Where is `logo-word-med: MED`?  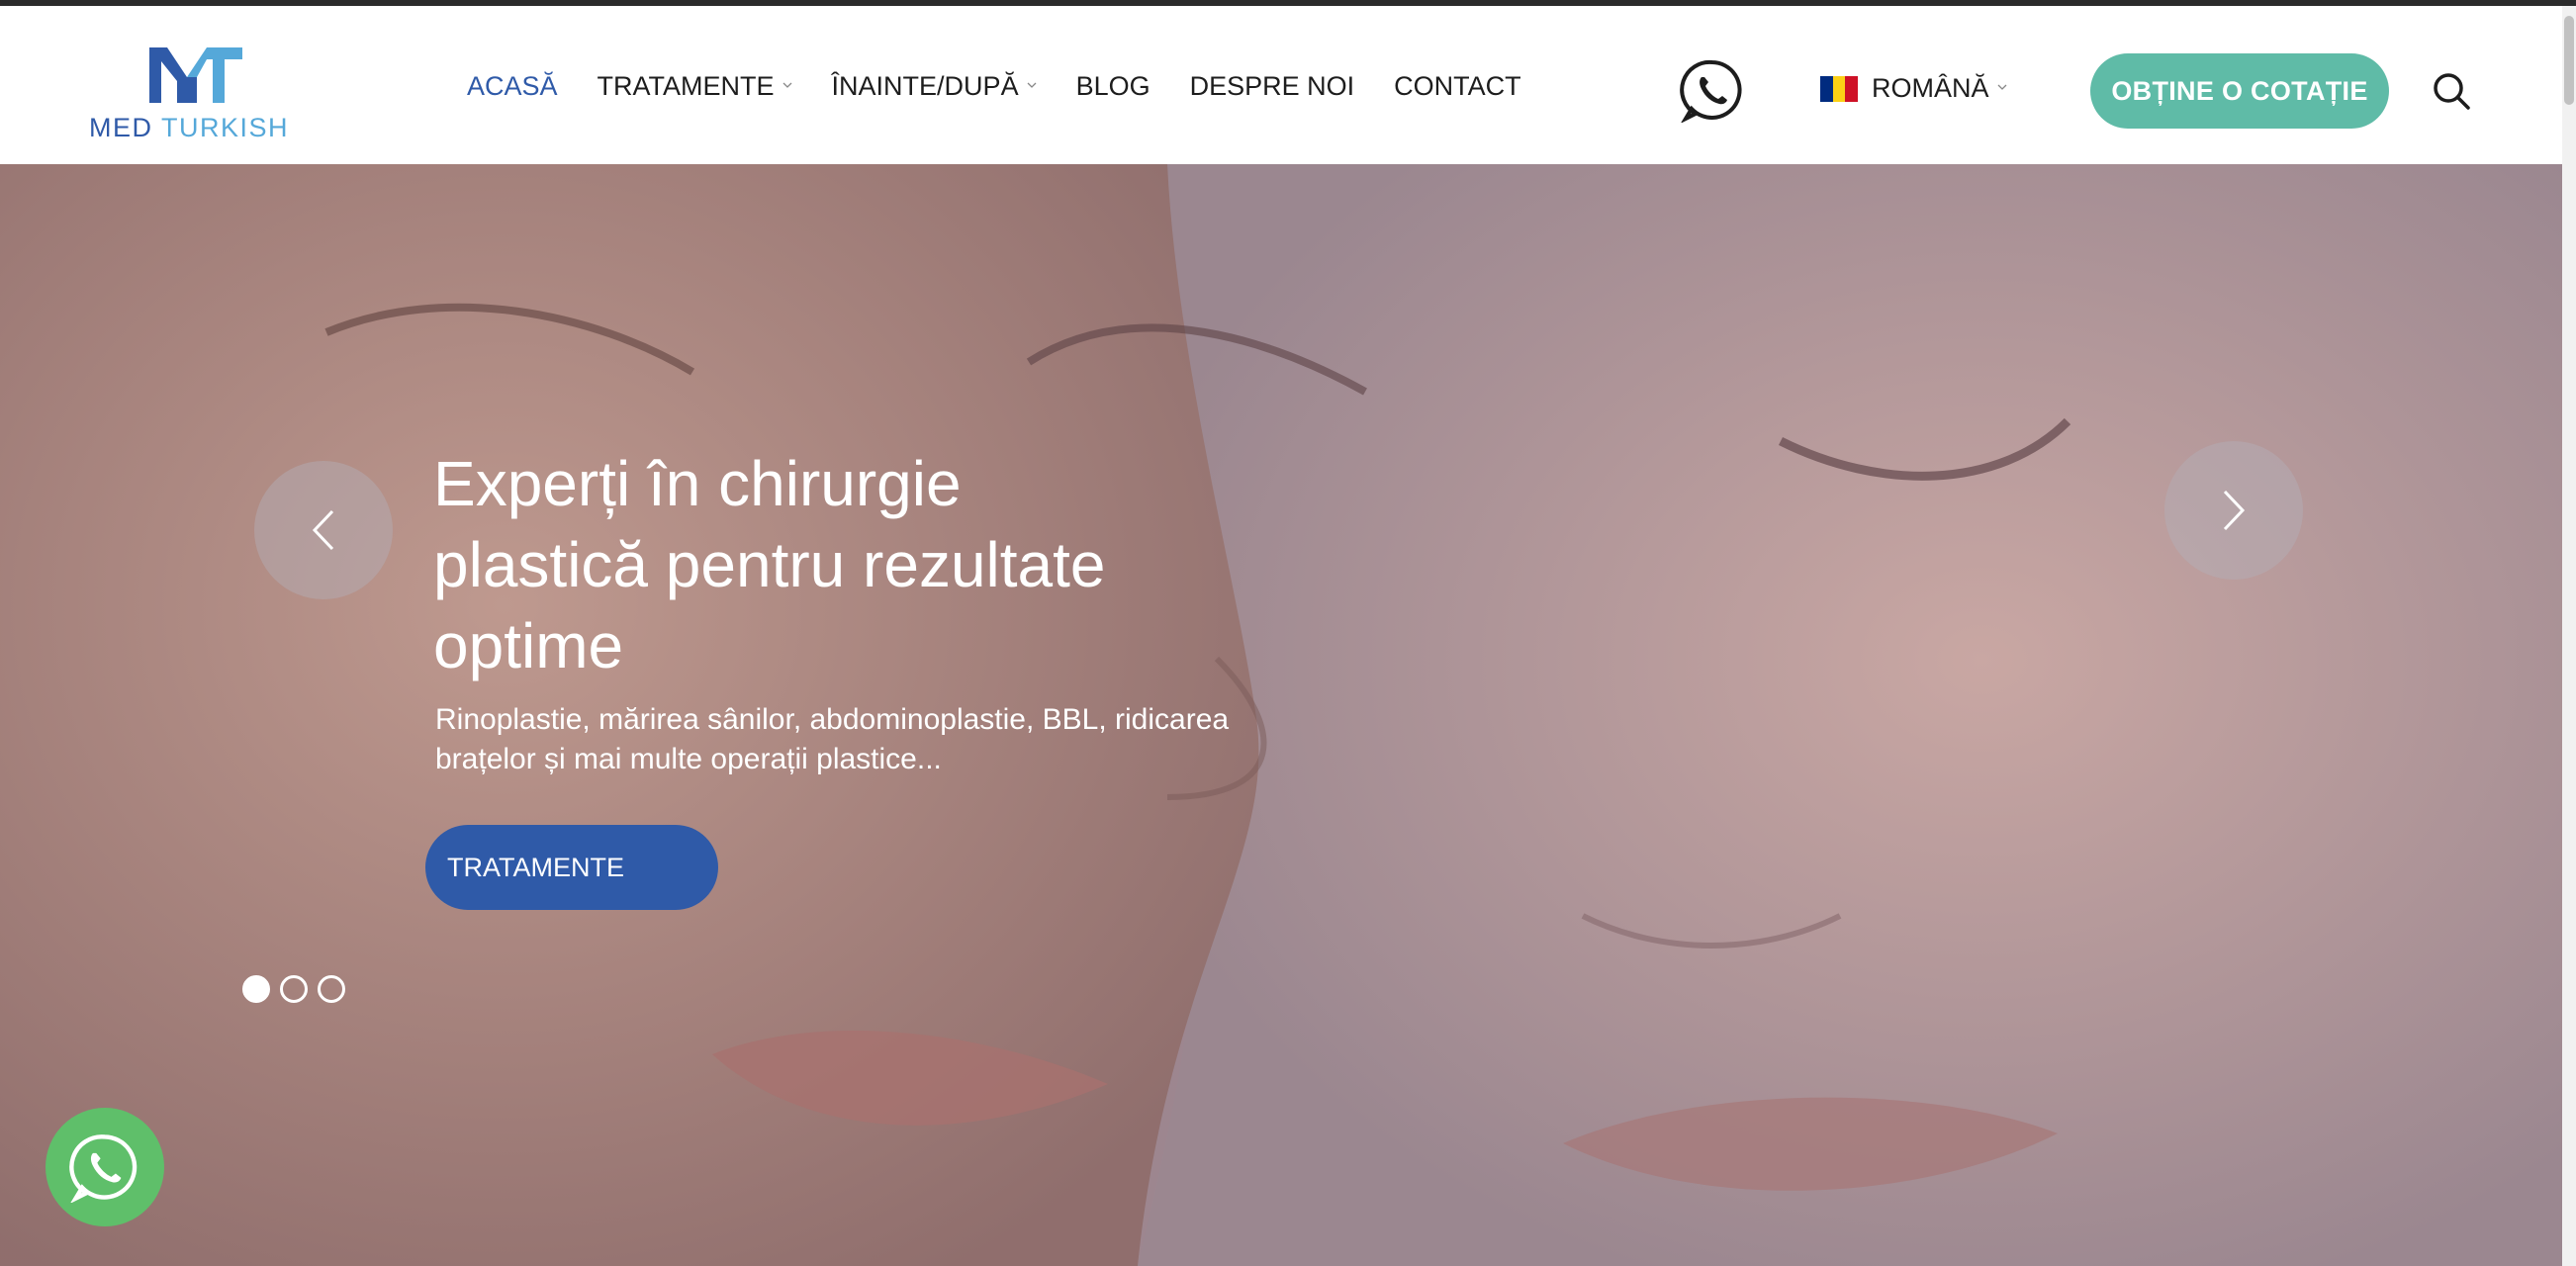
logo-word-med: MED is located at coordinates (121, 127).